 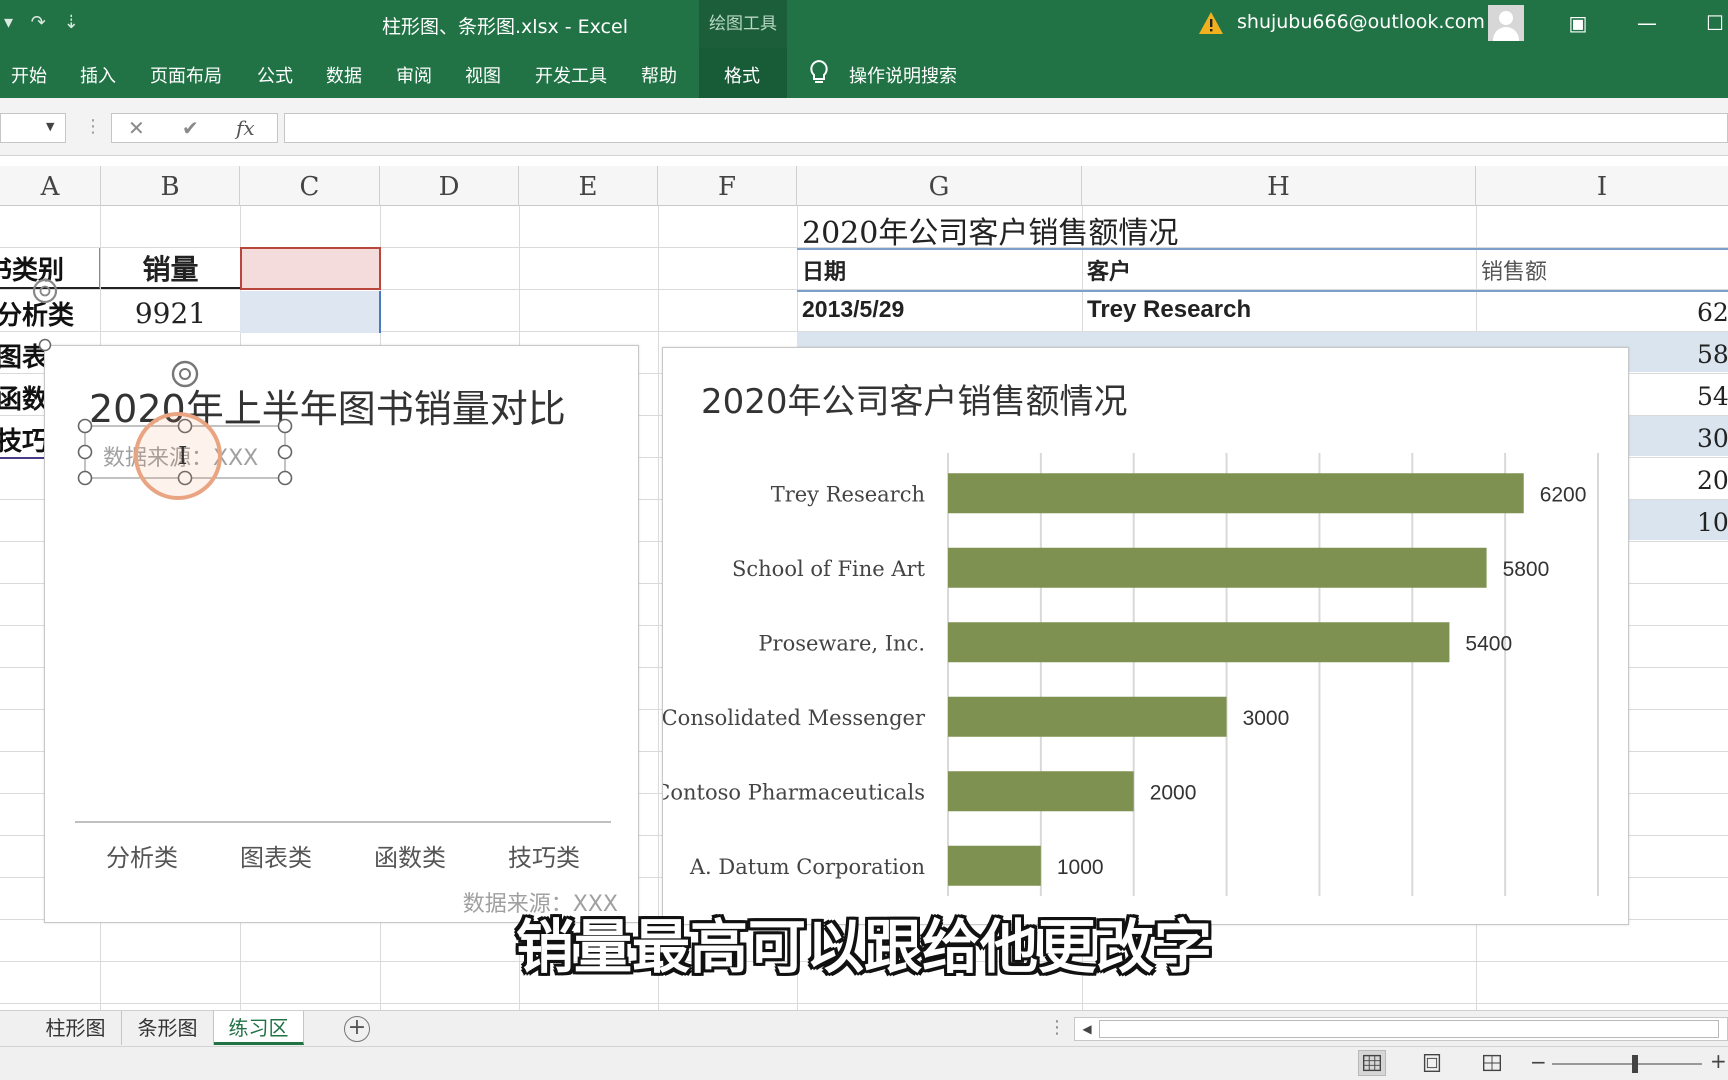 What do you see at coordinates (1712, 354) in the screenshot?
I see `cell-sales: 58` at bounding box center [1712, 354].